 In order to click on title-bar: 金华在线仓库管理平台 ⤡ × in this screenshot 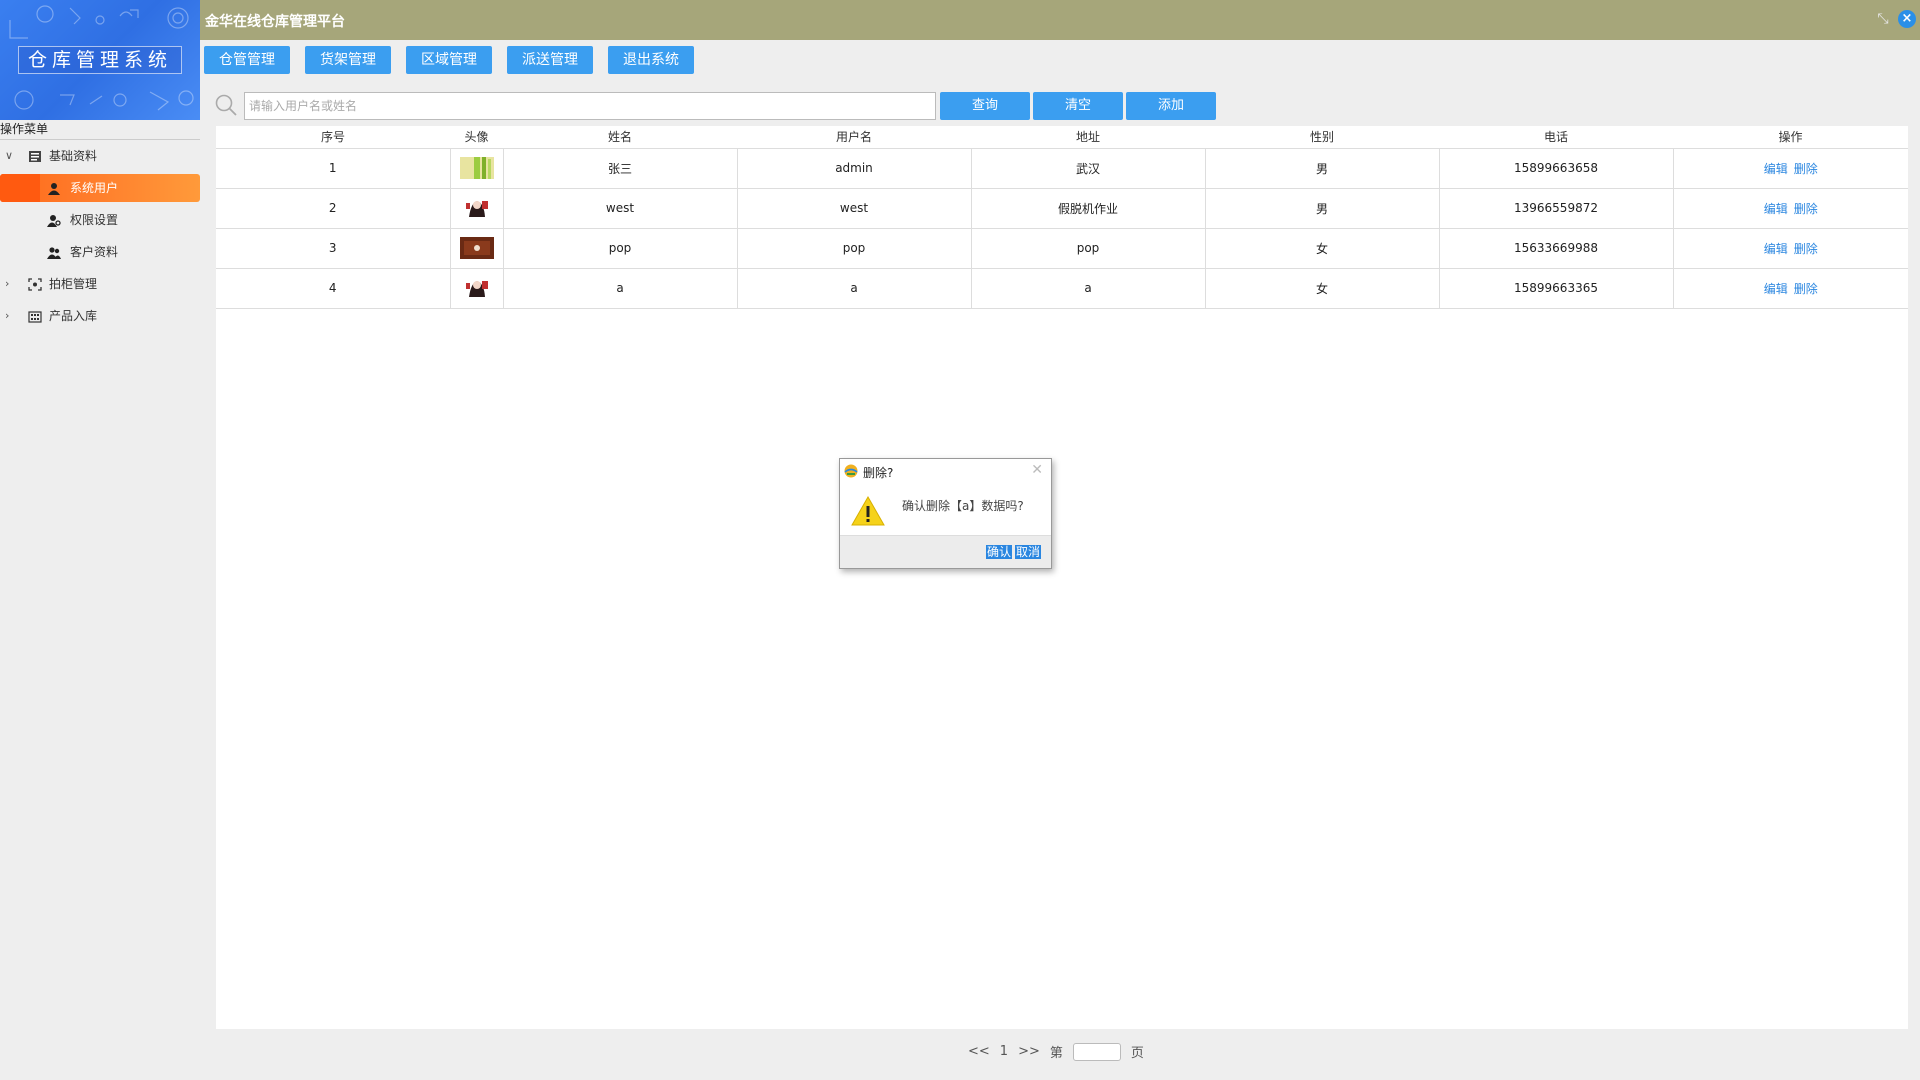, I will do `click(1060, 20)`.